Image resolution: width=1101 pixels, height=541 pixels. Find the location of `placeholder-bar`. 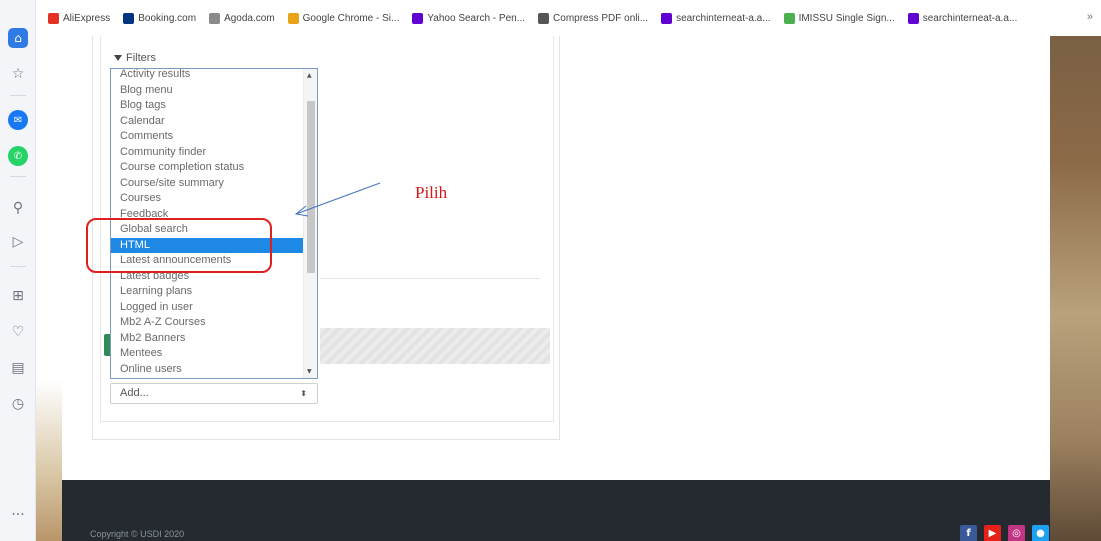

placeholder-bar is located at coordinates (435, 346).